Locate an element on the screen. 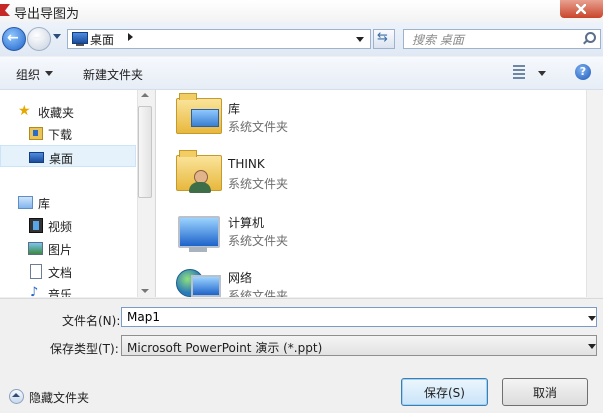  picture-icon is located at coordinates (35, 248).